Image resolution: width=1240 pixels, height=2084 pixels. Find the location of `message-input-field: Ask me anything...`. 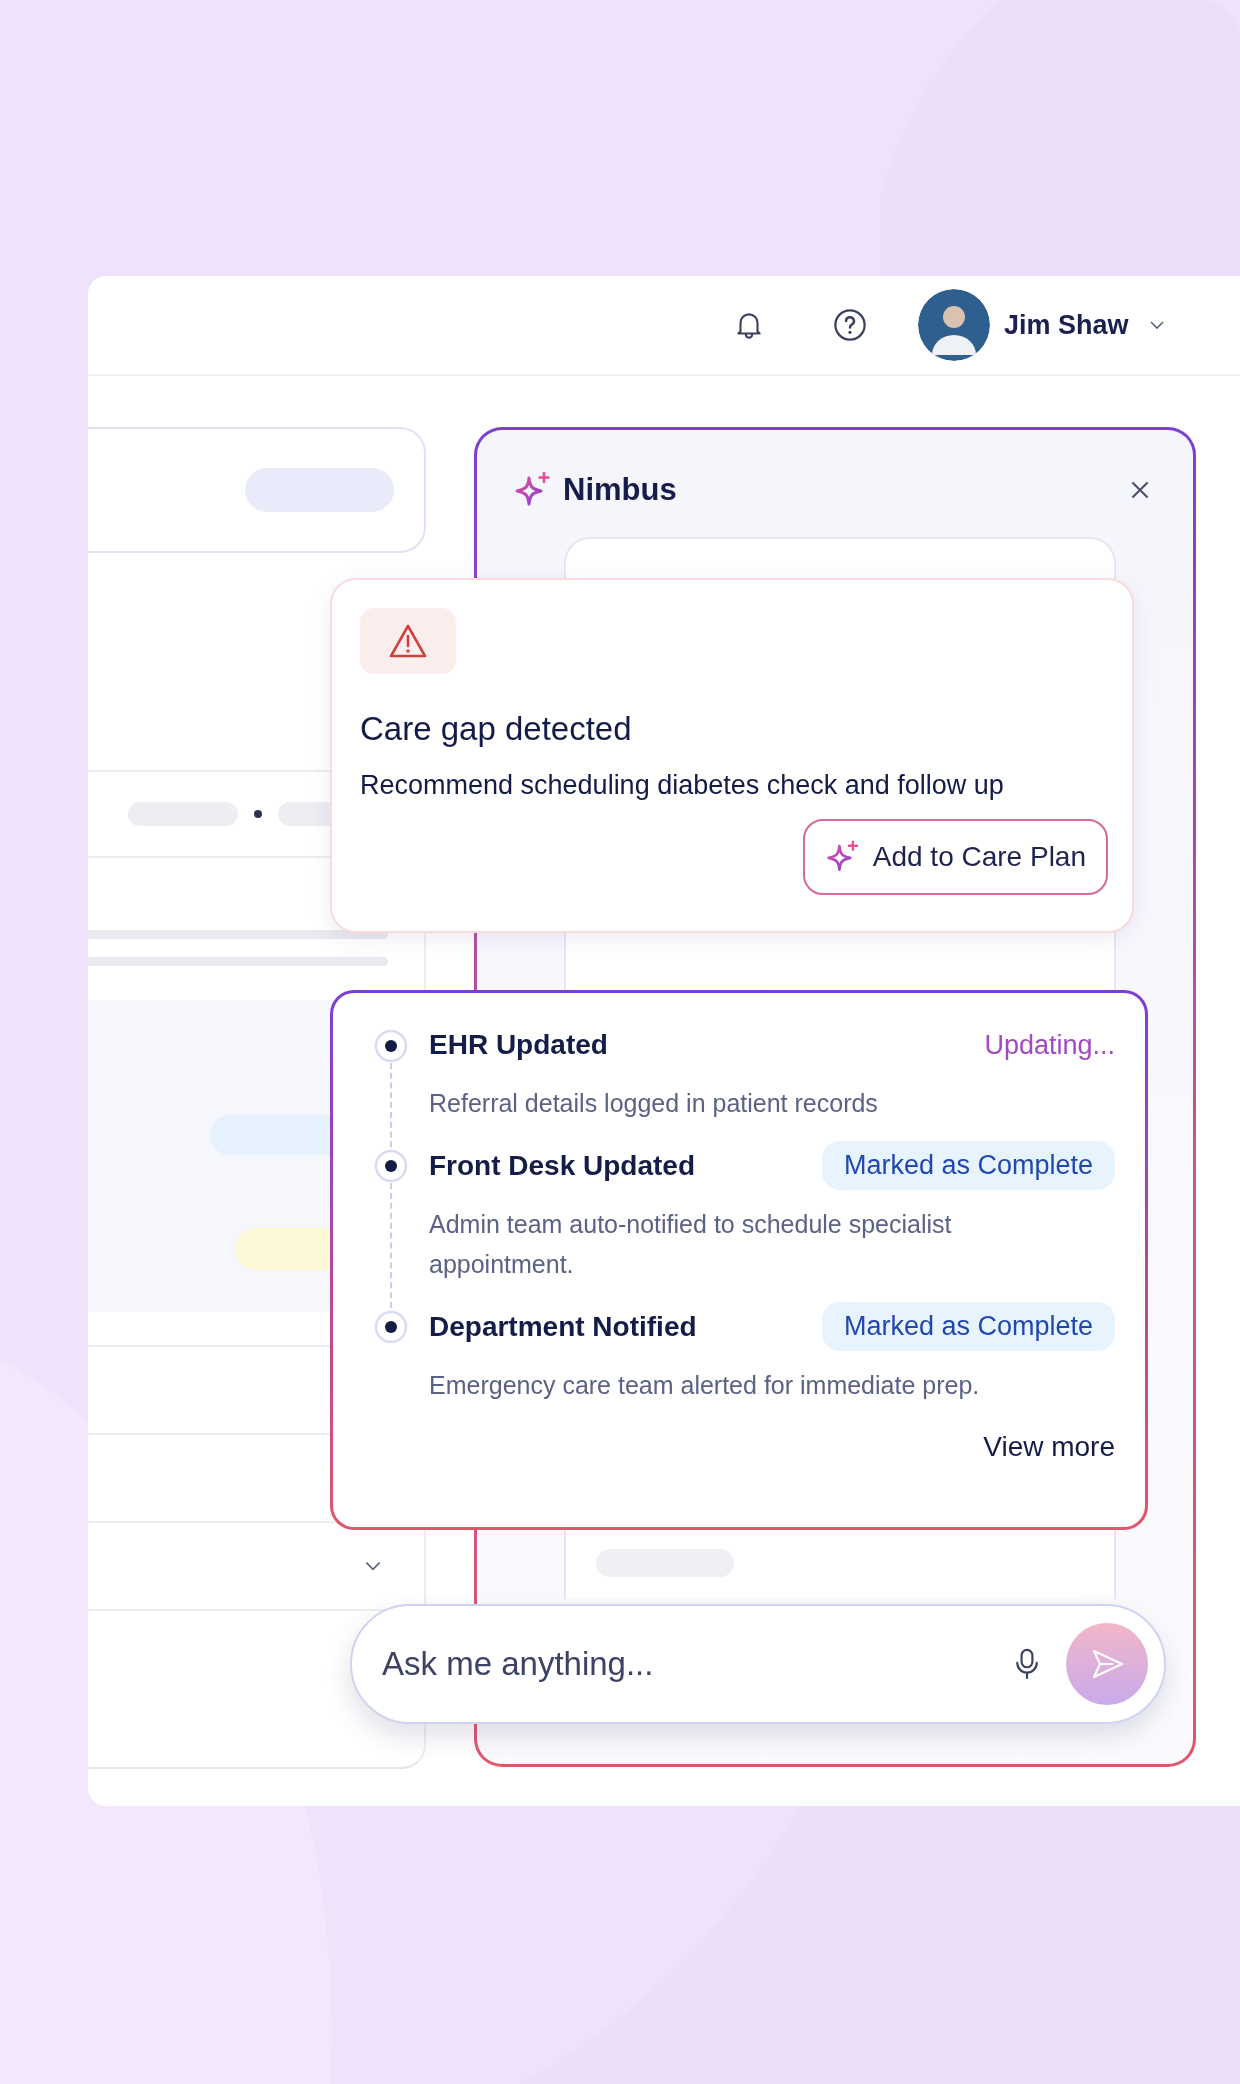

message-input-field: Ask me anything... is located at coordinates (684, 1664).